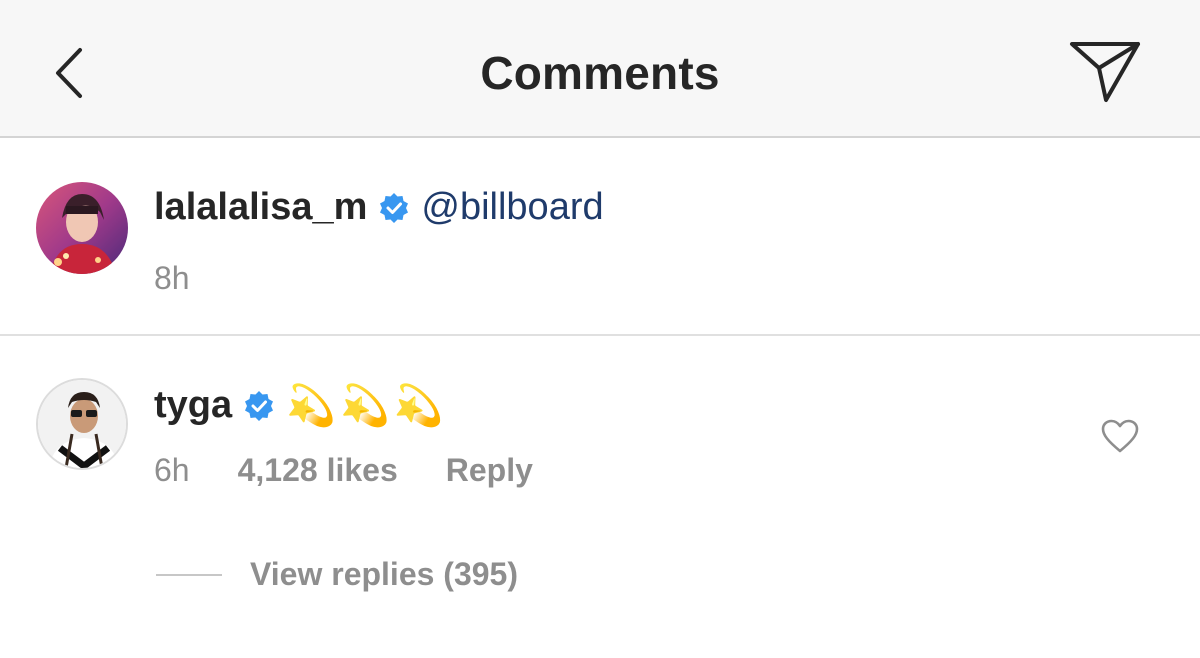 Image resolution: width=1200 pixels, height=658 pixels. Describe the element at coordinates (384, 574) in the screenshot. I see `view-replies-label: View replies (395)` at that location.